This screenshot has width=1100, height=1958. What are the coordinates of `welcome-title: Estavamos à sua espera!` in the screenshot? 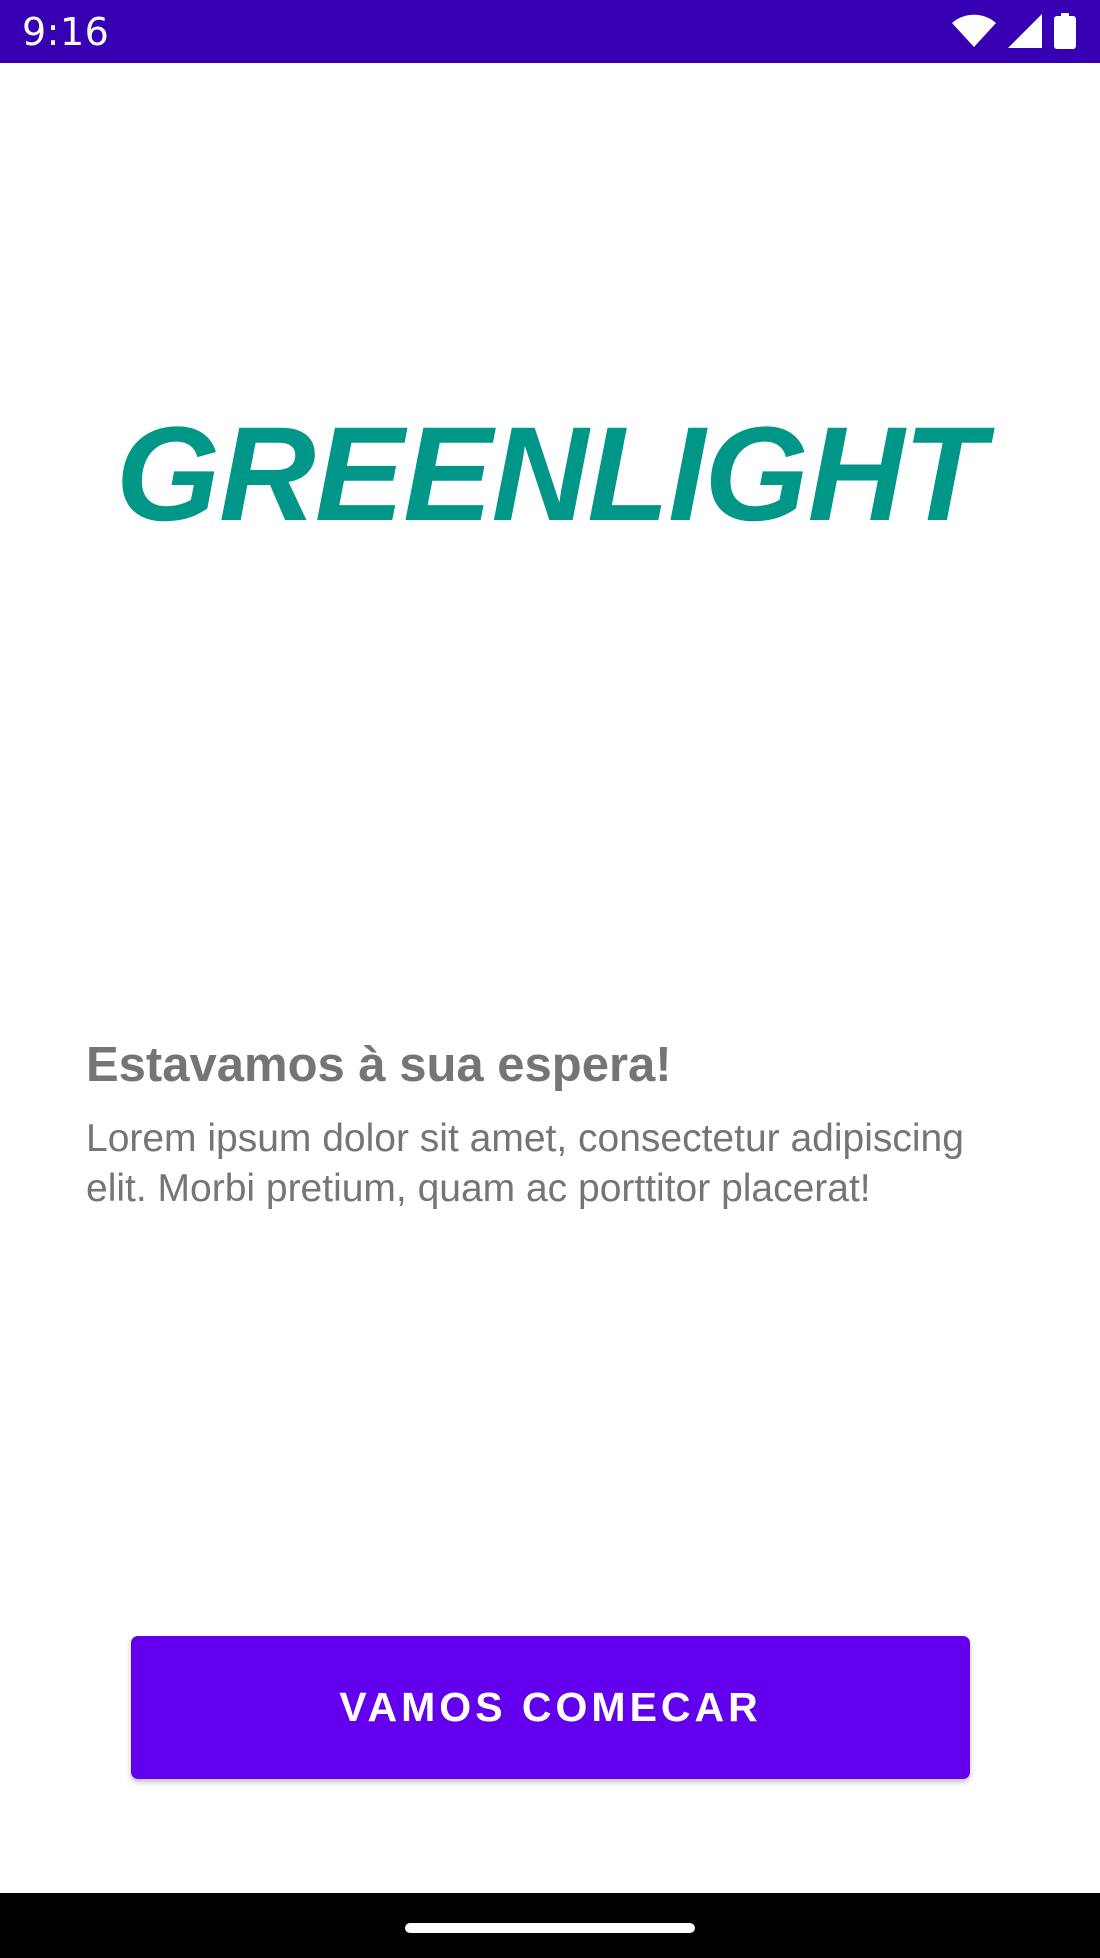 It's located at (379, 1065).